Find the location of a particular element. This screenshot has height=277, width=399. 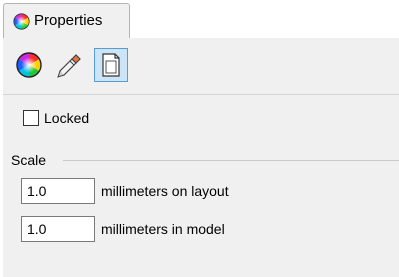

page-icon is located at coordinates (111, 65).